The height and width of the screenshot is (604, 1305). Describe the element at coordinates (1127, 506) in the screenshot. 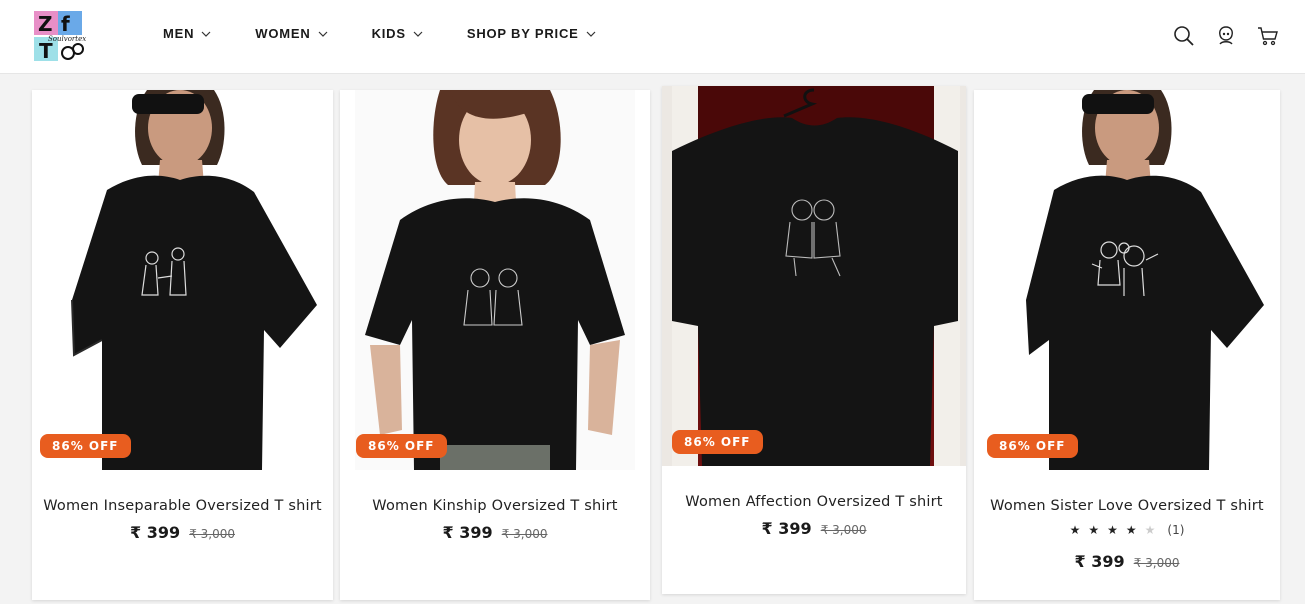

I see `product-title: Women Sister Love Oversized T shirt` at that location.